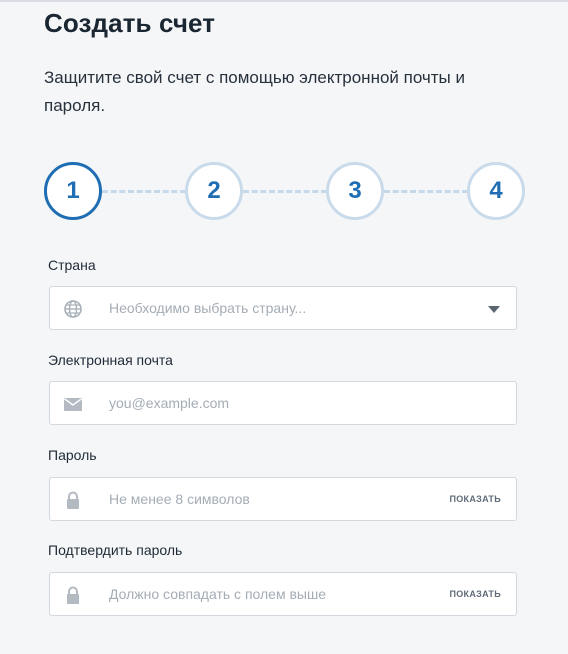 The width and height of the screenshot is (568, 654). Describe the element at coordinates (217, 594) in the screenshot. I see `confirm-password-placeholder: Должно совпадать с полем выше` at that location.